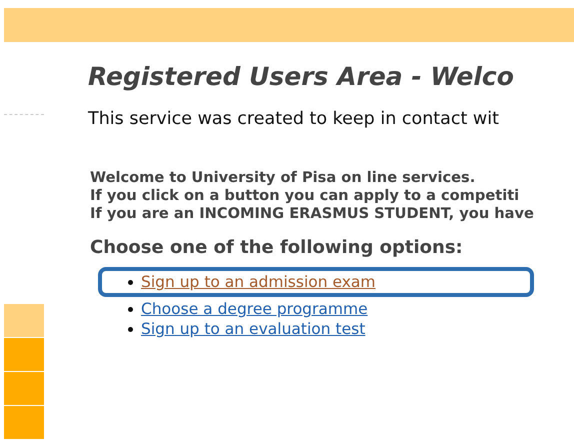 The image size is (574, 441). Describe the element at coordinates (305, 196) in the screenshot. I see `welcome-text: If you click on a button you can apply to a competiti` at that location.